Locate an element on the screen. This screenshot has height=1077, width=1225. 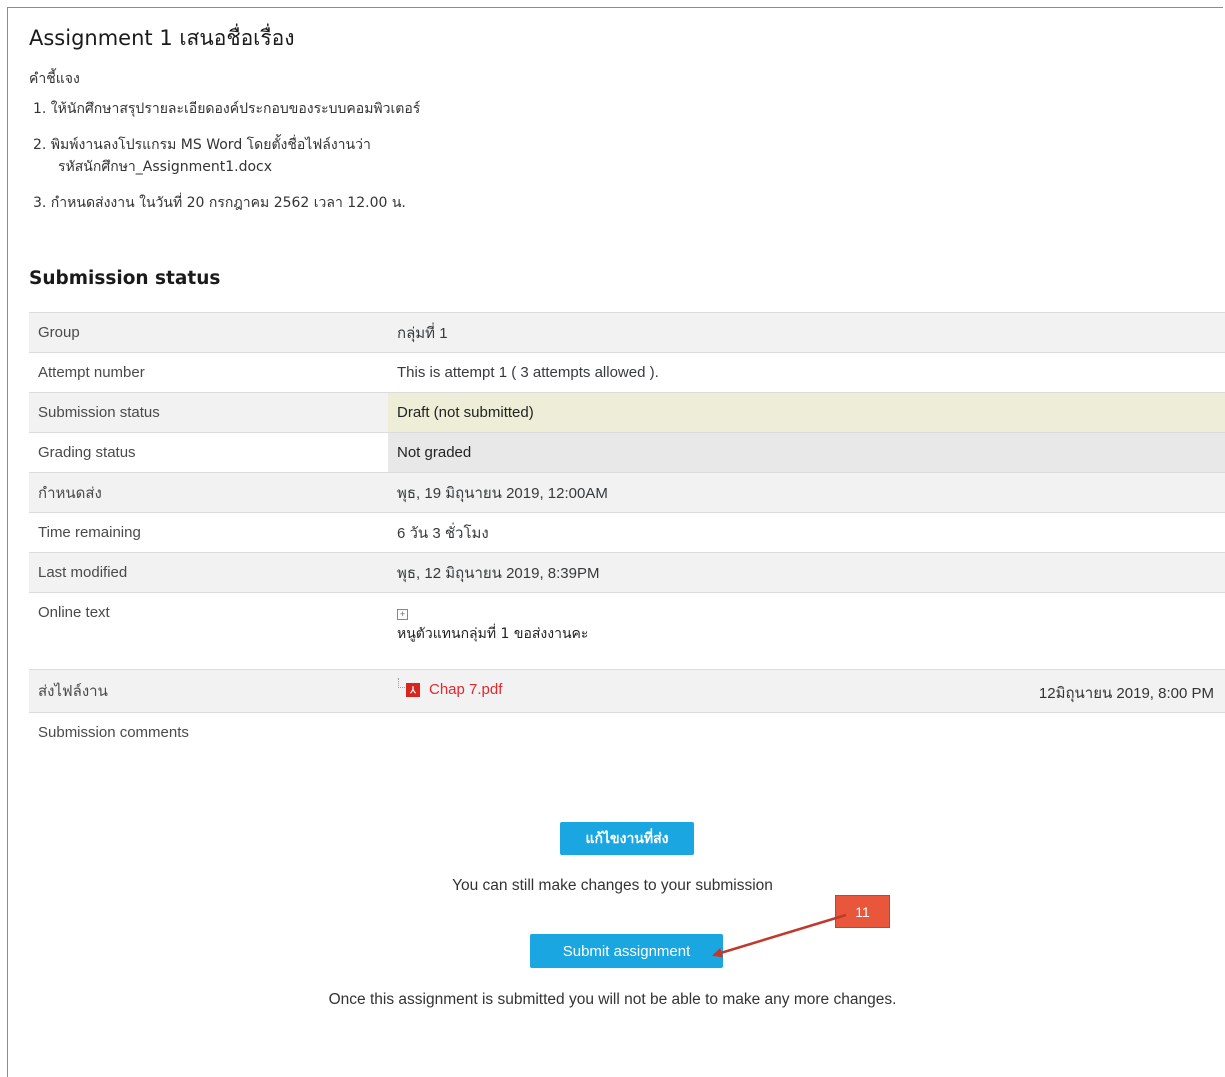
file-cell: ⅄ Chap 7.pdf 12มิถุนายน 2019, 8:00 PM is located at coordinates (806, 691).